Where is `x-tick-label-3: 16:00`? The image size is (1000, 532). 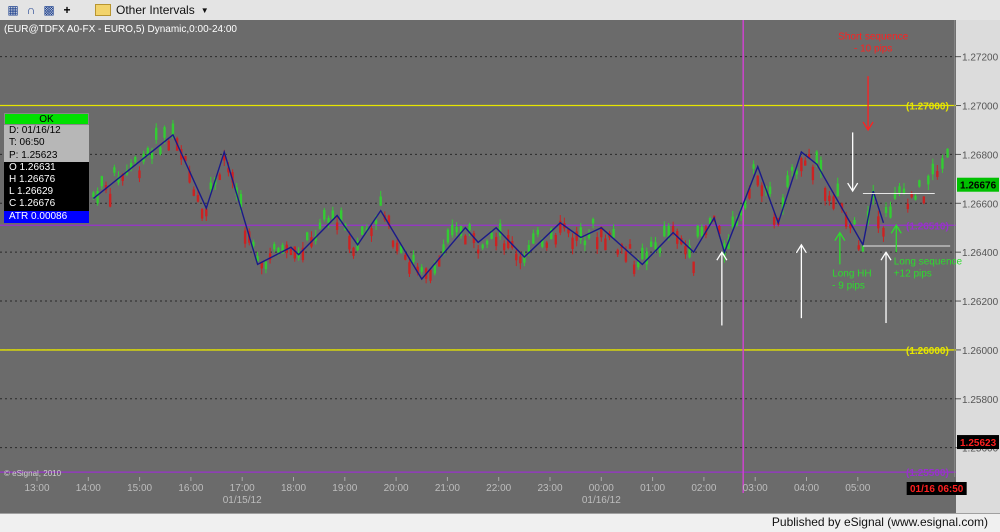 x-tick-label-3: 16:00 is located at coordinates (190, 488).